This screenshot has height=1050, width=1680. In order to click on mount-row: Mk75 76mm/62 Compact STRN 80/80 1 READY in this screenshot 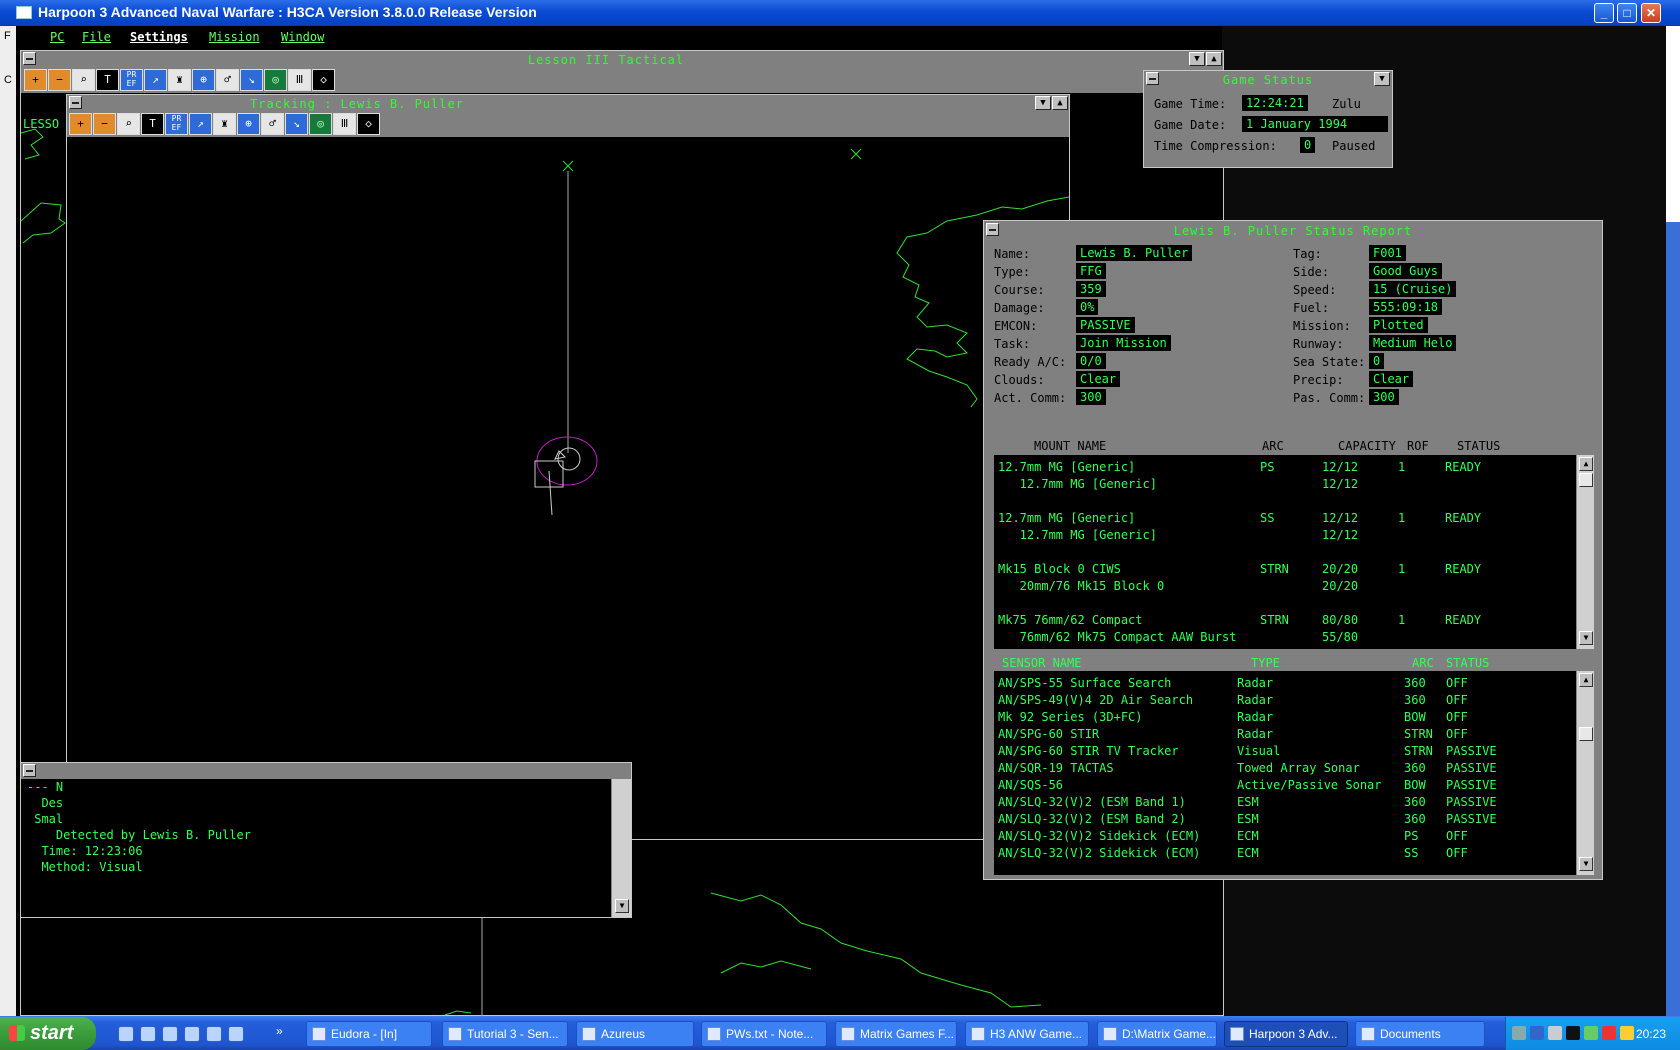, I will do `click(1284, 620)`.